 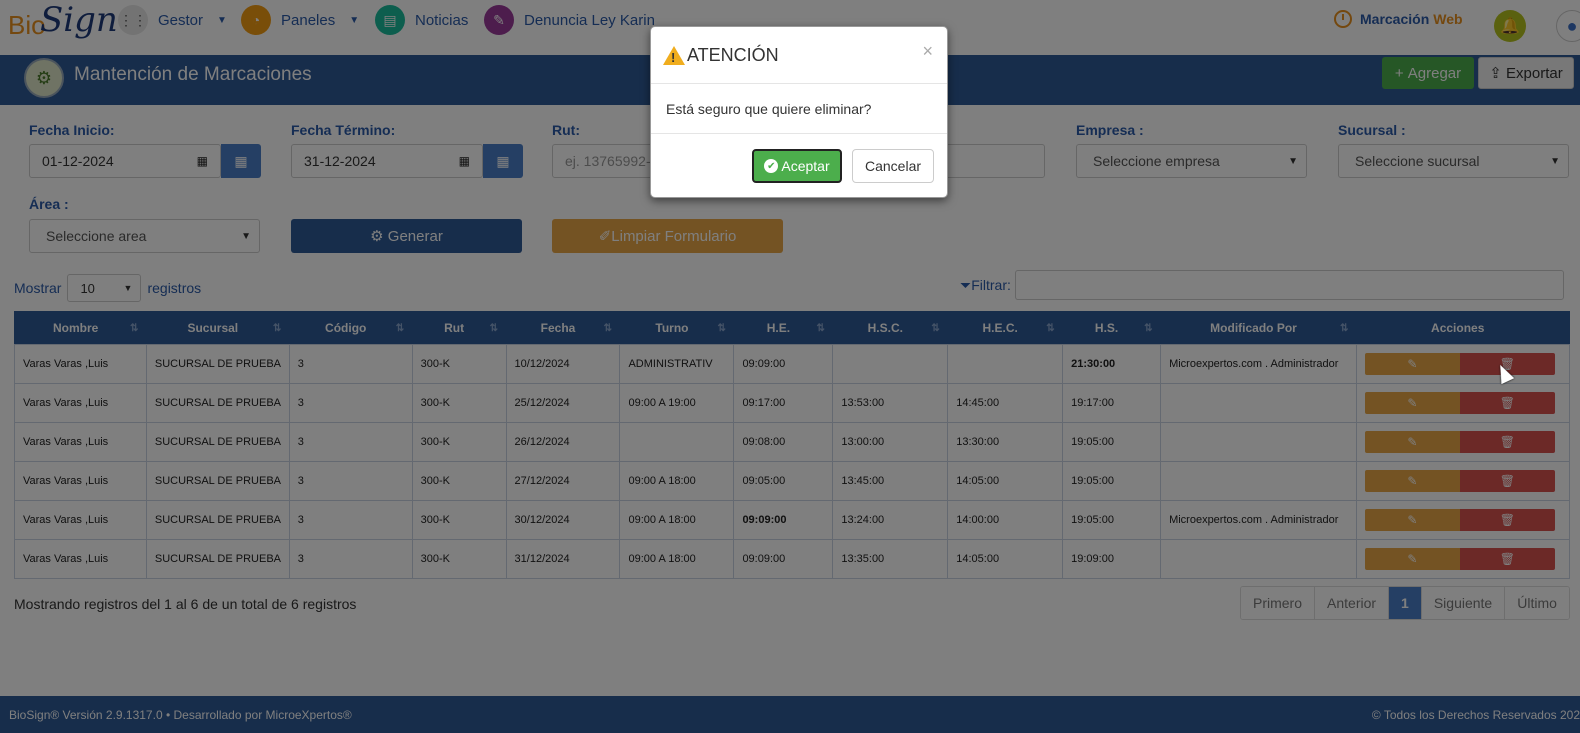 What do you see at coordinates (733, 54) in the screenshot?
I see `dialog-title: ATENCIÓN` at bounding box center [733, 54].